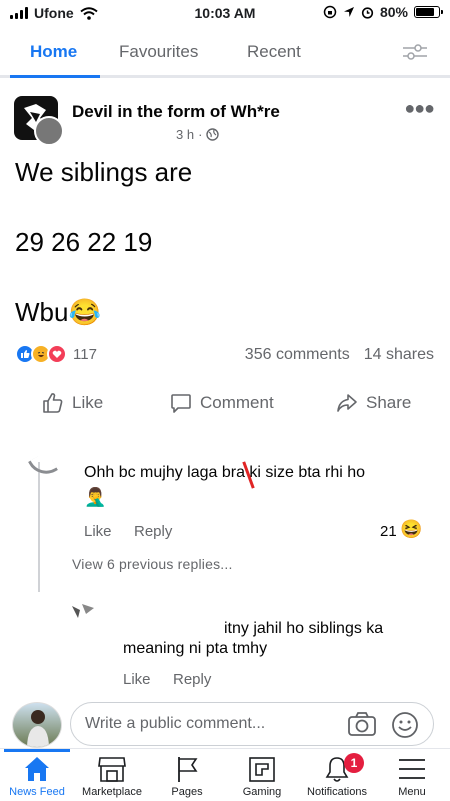  Describe the element at coordinates (389, 402) in the screenshot. I see `share-label: Share` at that location.